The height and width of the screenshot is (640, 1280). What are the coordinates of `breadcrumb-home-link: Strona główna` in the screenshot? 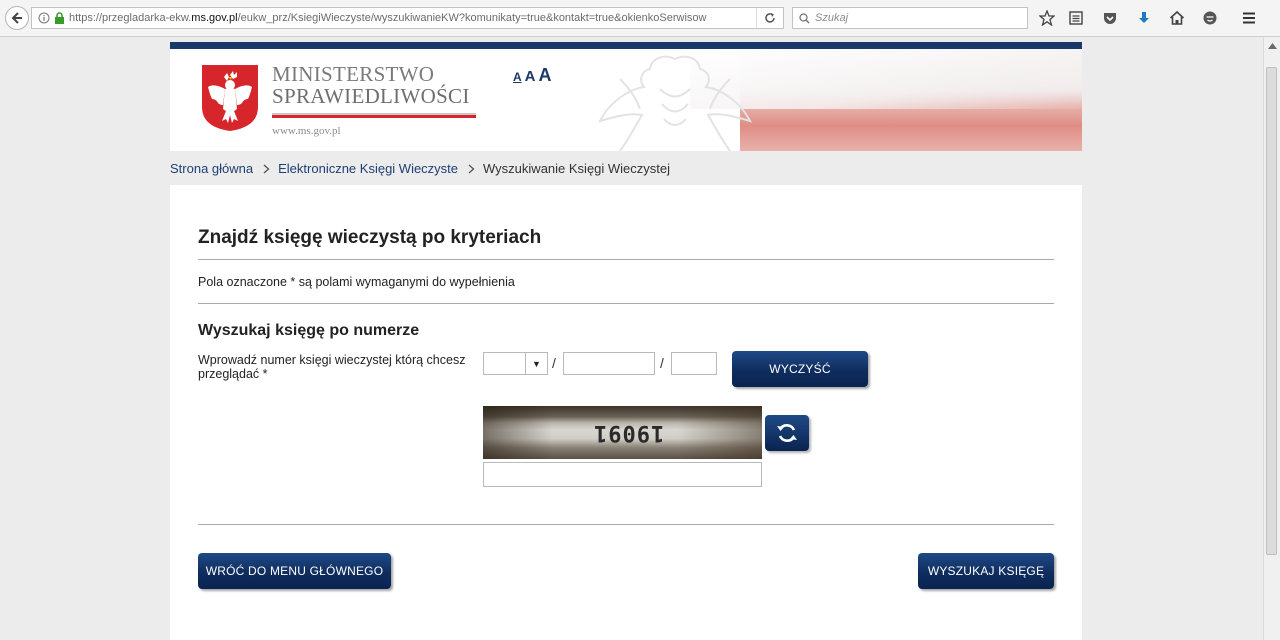 It's located at (211, 168).